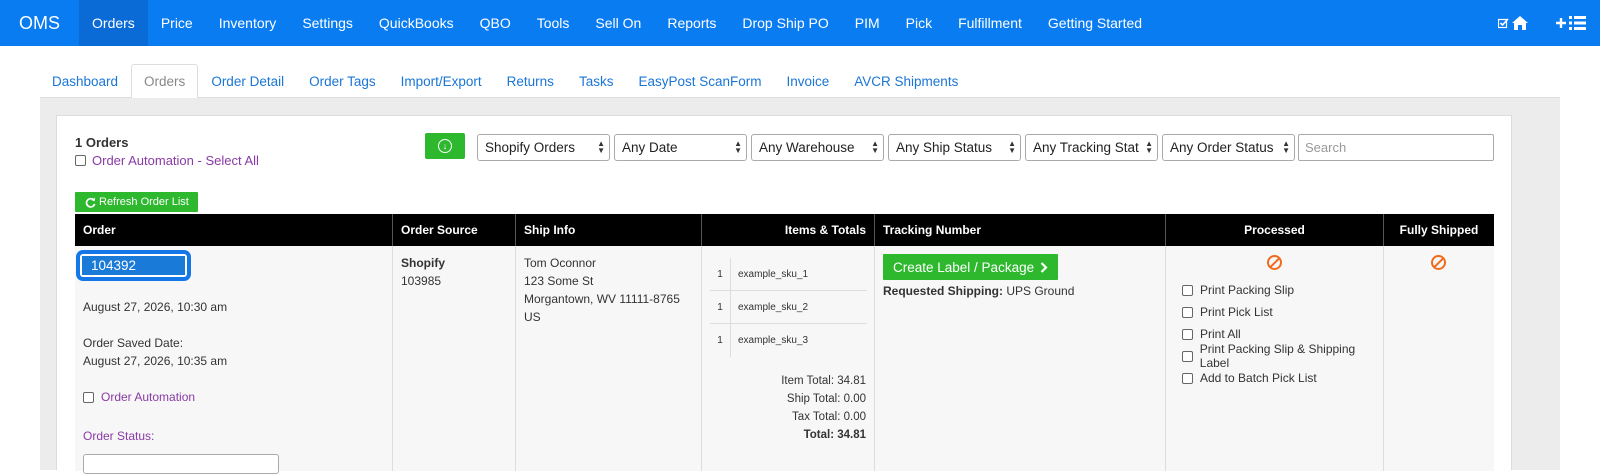 The height and width of the screenshot is (474, 1600). Describe the element at coordinates (559, 281) in the screenshot. I see `ship-street: 123 Some St` at that location.